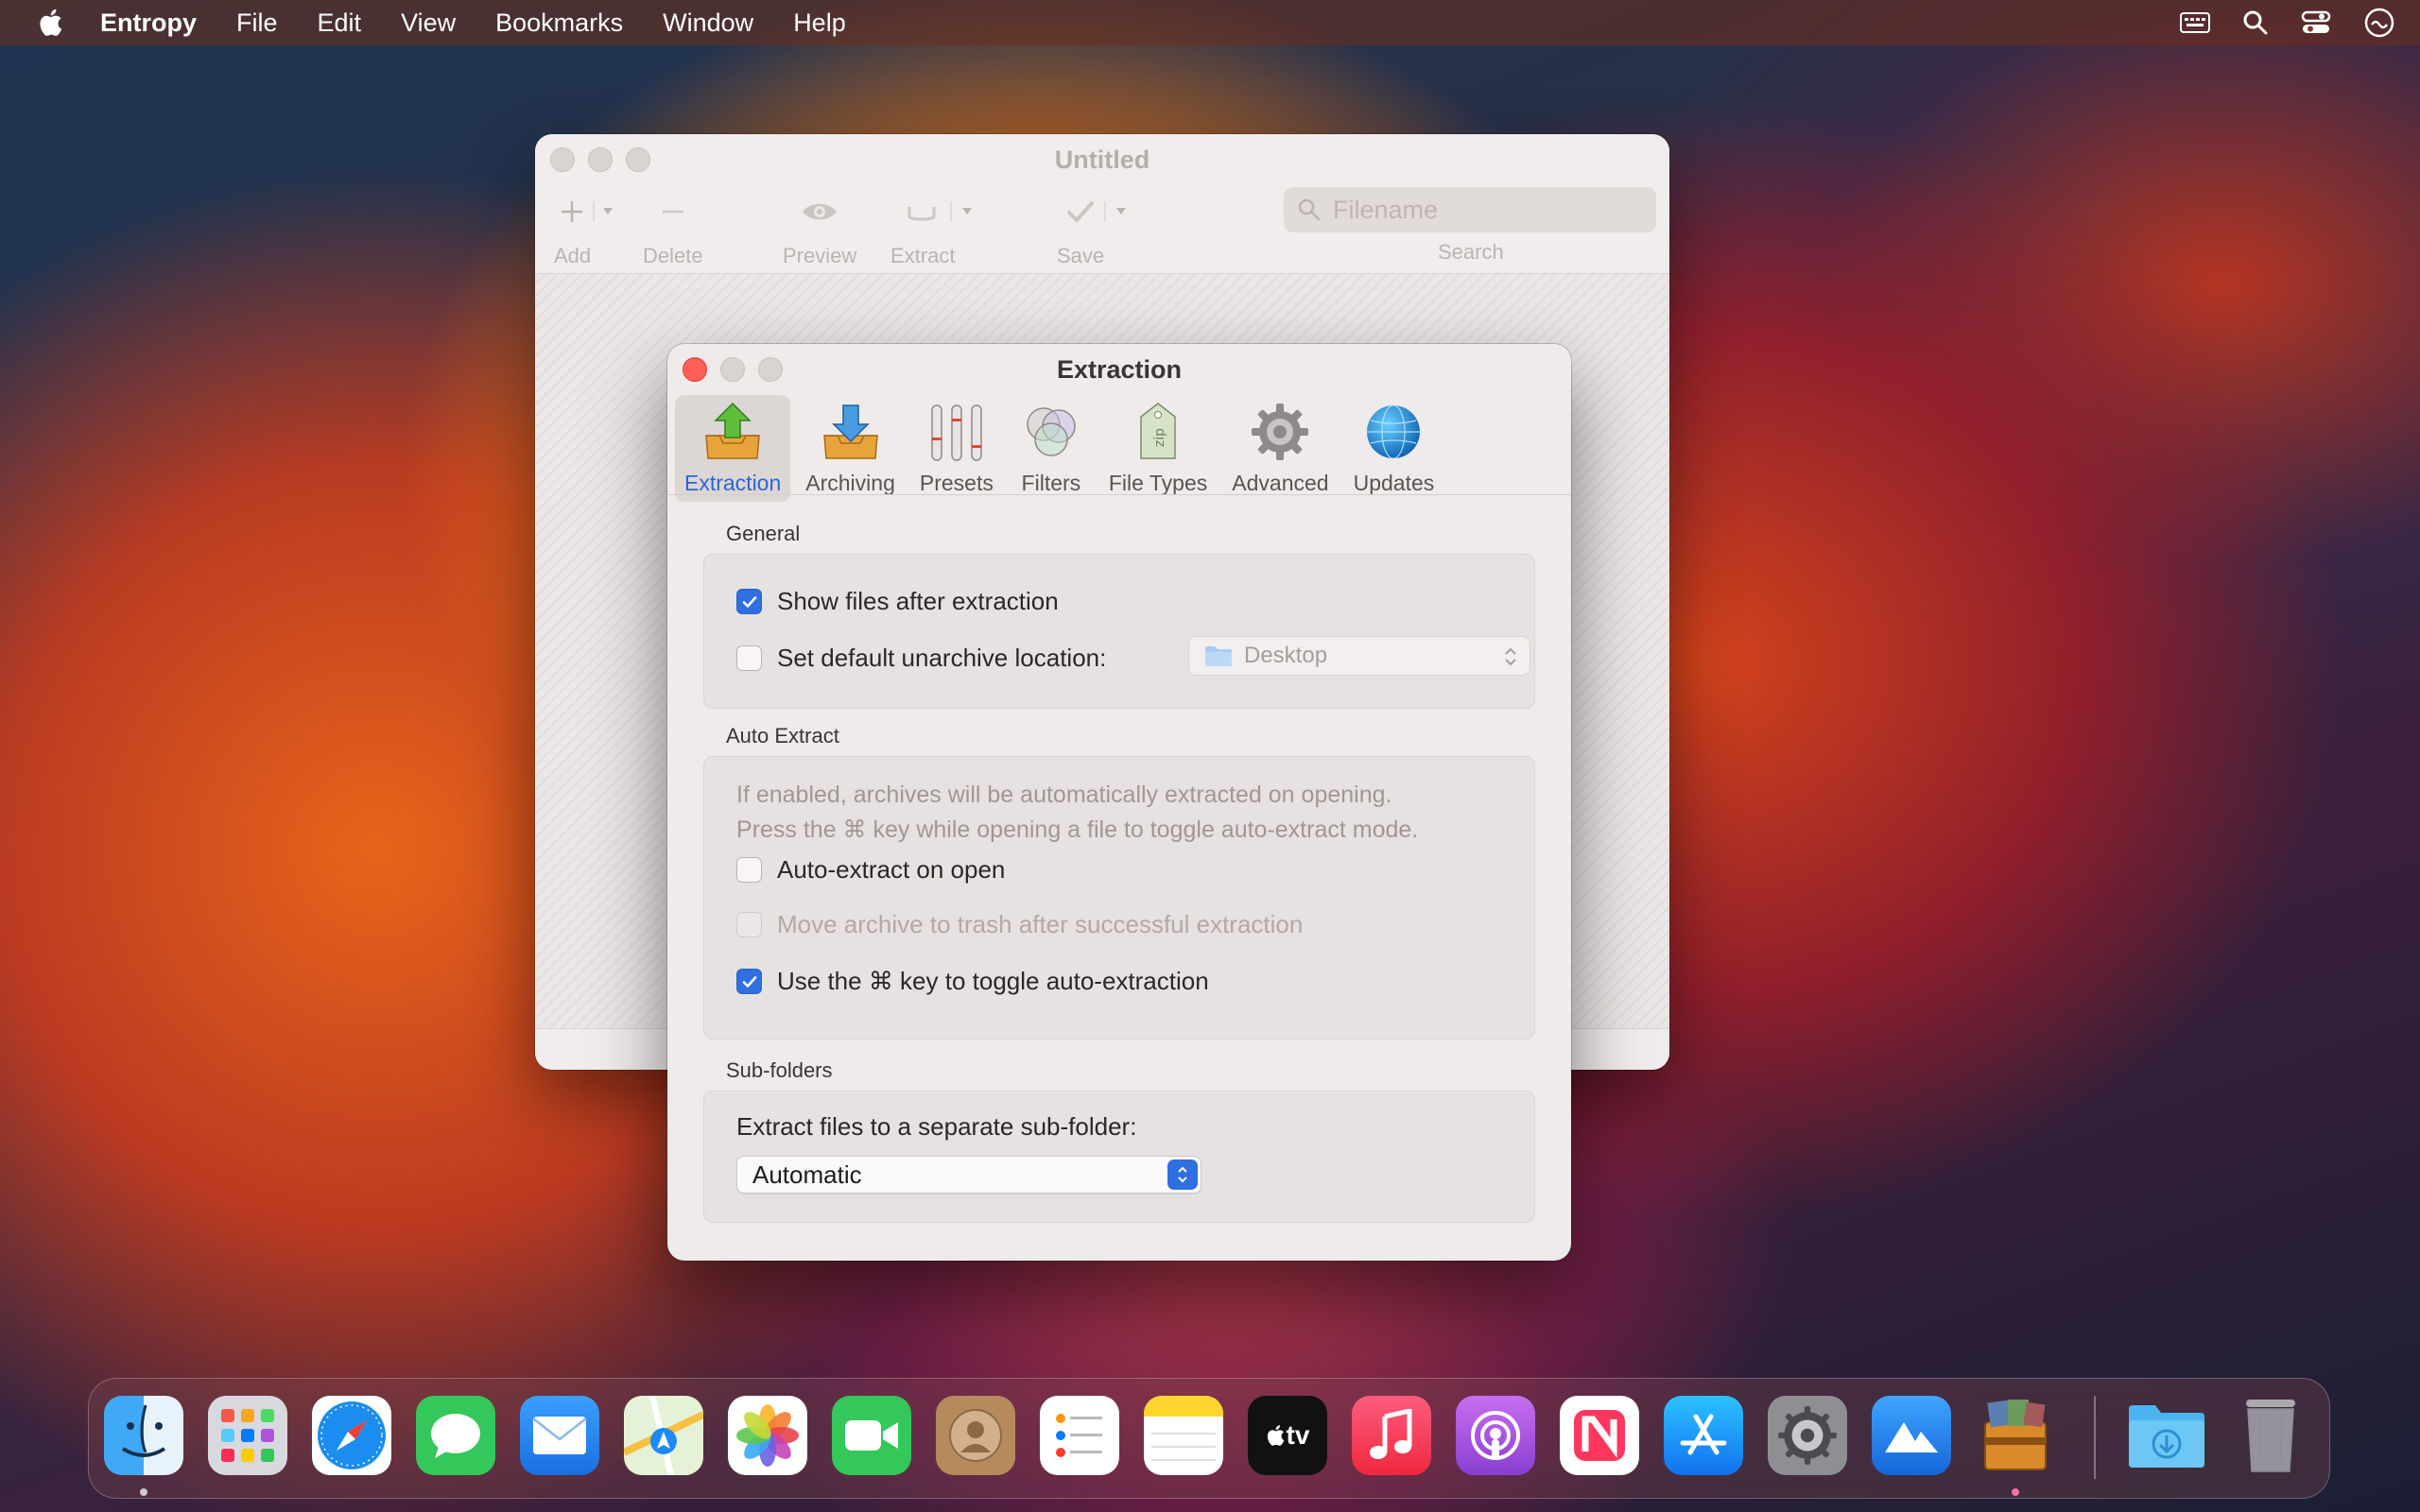 This screenshot has width=2420, height=1512. What do you see at coordinates (1051, 431) in the screenshot?
I see `filters-circles-icon` at bounding box center [1051, 431].